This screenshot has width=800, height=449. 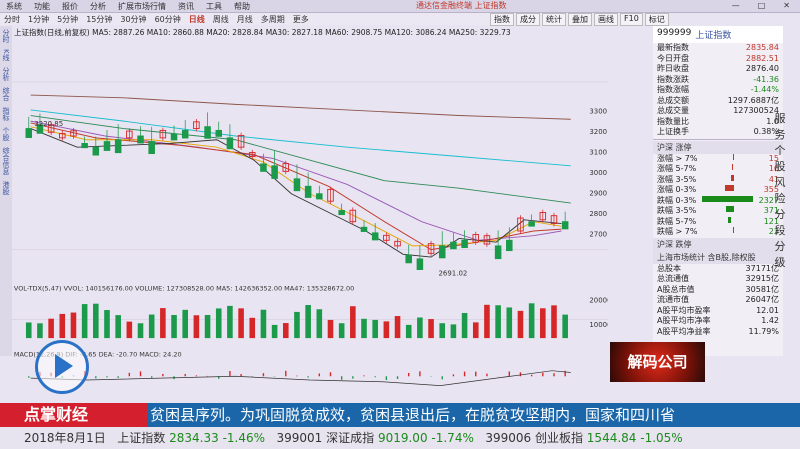 I want to click on period-tab-active: 日线, so click(x=197, y=19).